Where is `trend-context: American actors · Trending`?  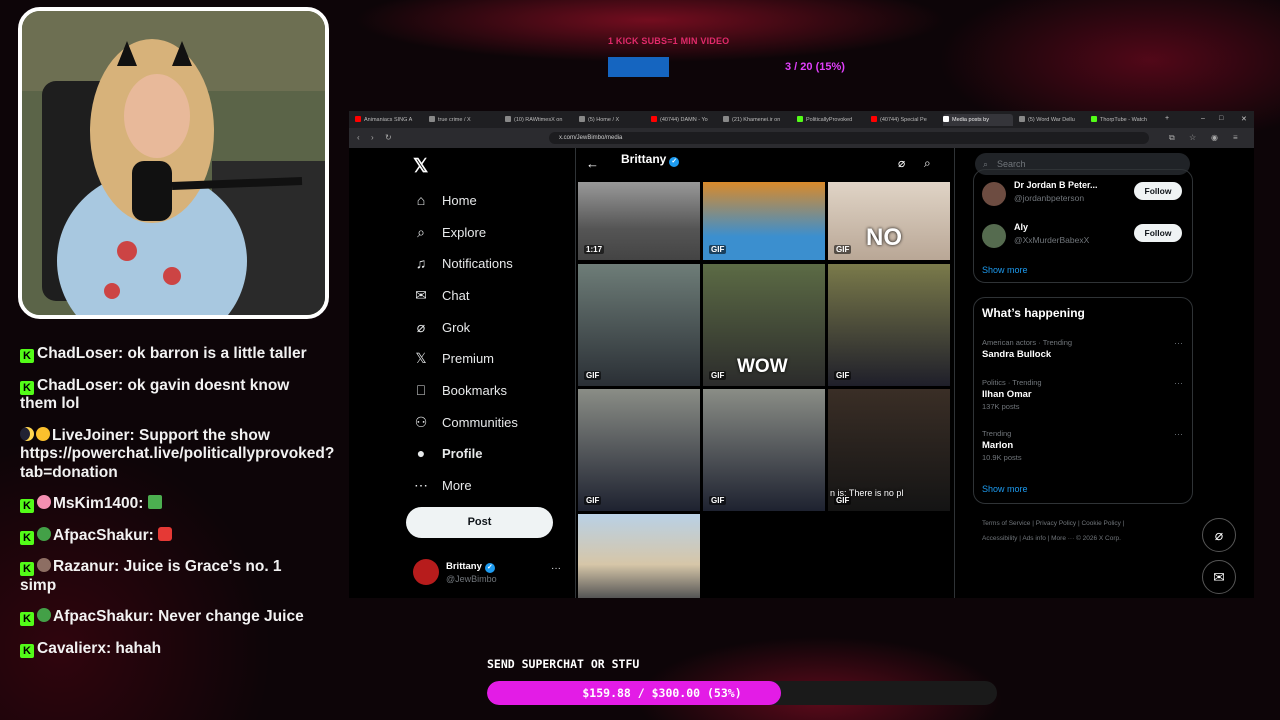 trend-context: American actors · Trending is located at coordinates (1027, 342).